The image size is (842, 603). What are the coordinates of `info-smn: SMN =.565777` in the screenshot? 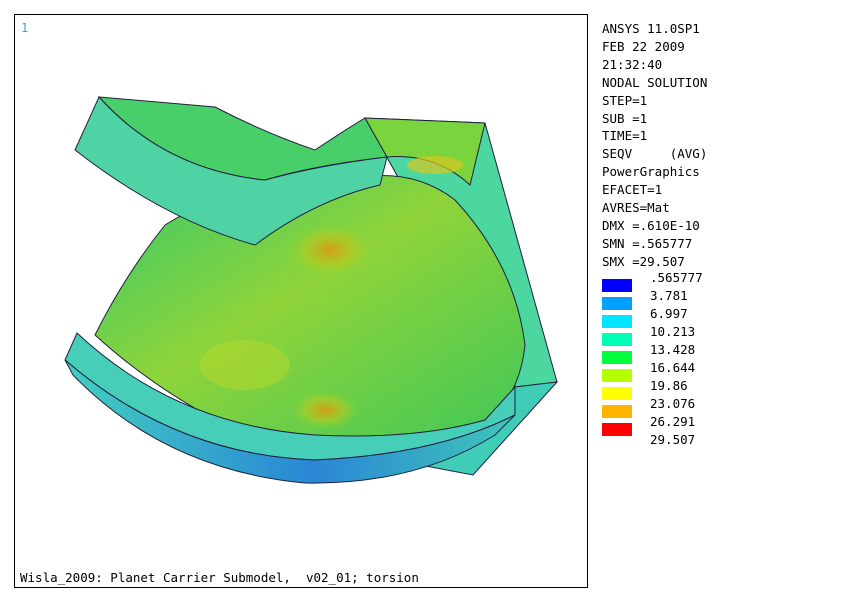 It's located at (647, 243).